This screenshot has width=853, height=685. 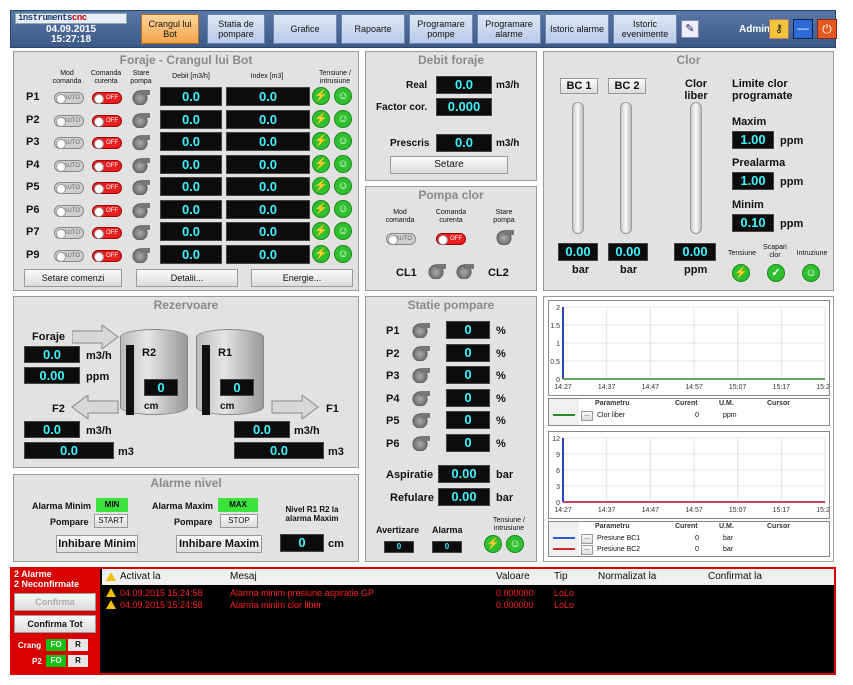 What do you see at coordinates (399, 547) in the screenshot?
I see `avertizare-value: 0` at bounding box center [399, 547].